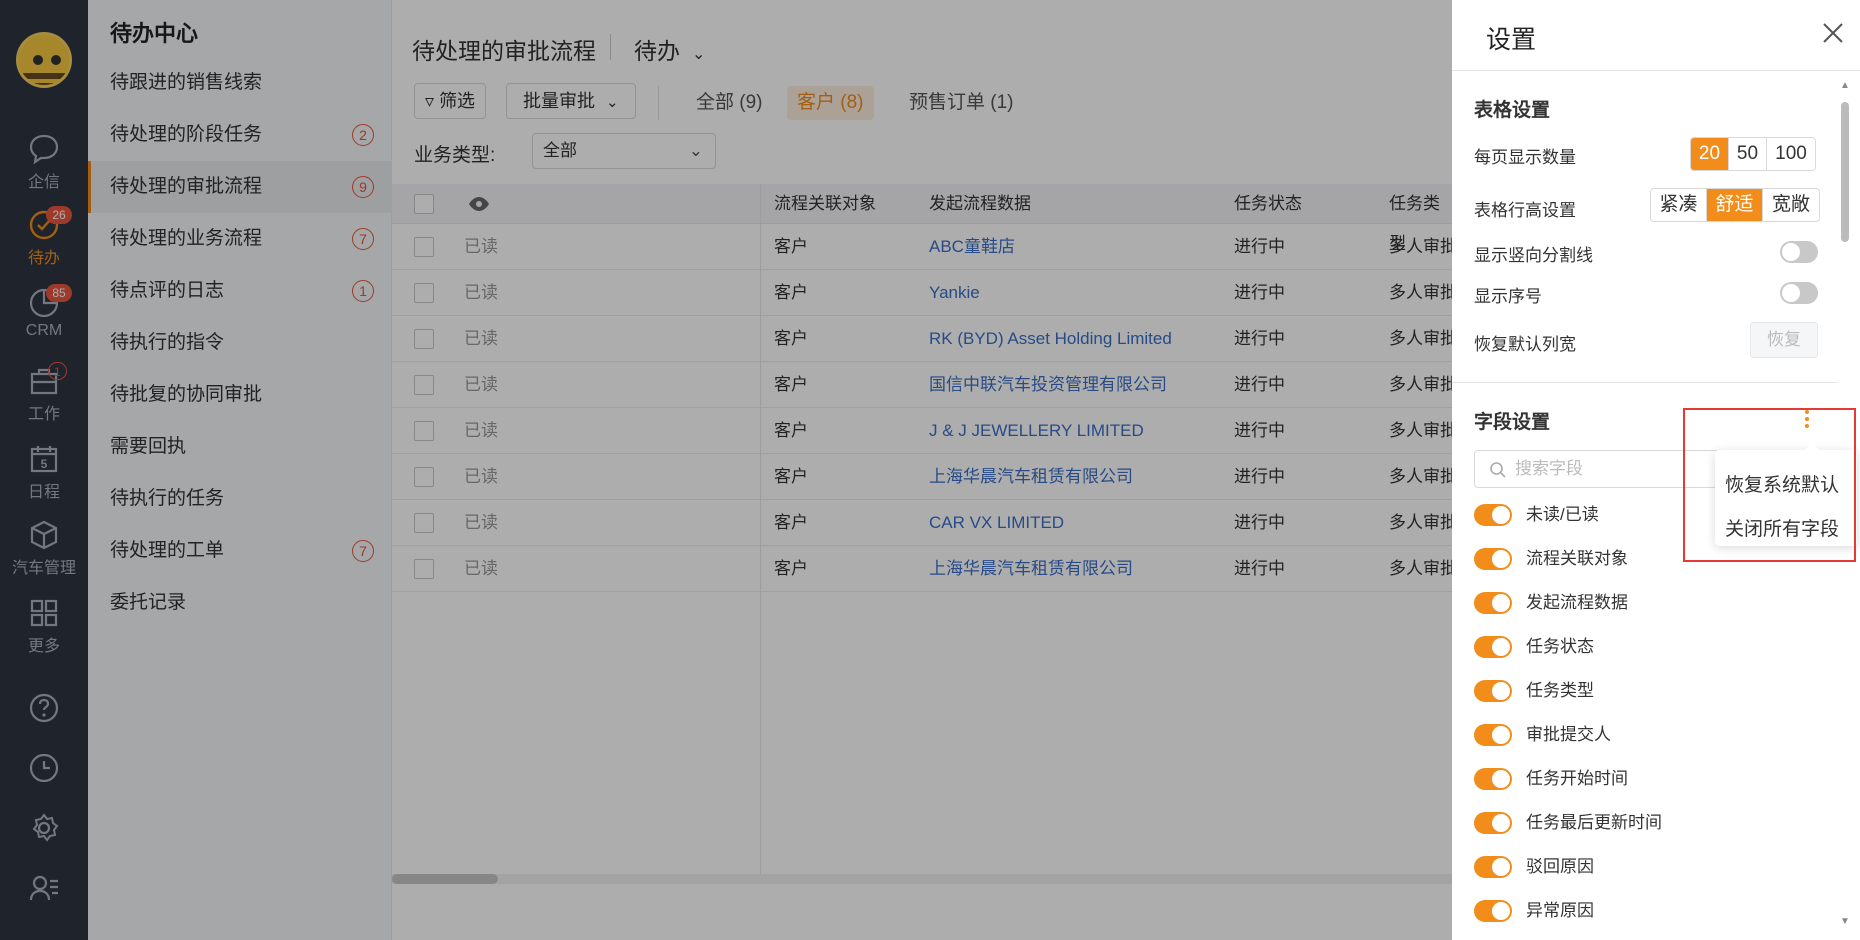 The width and height of the screenshot is (1860, 940). Describe the element at coordinates (1525, 210) in the screenshot. I see `row-height-label: 表格行高设置` at that location.